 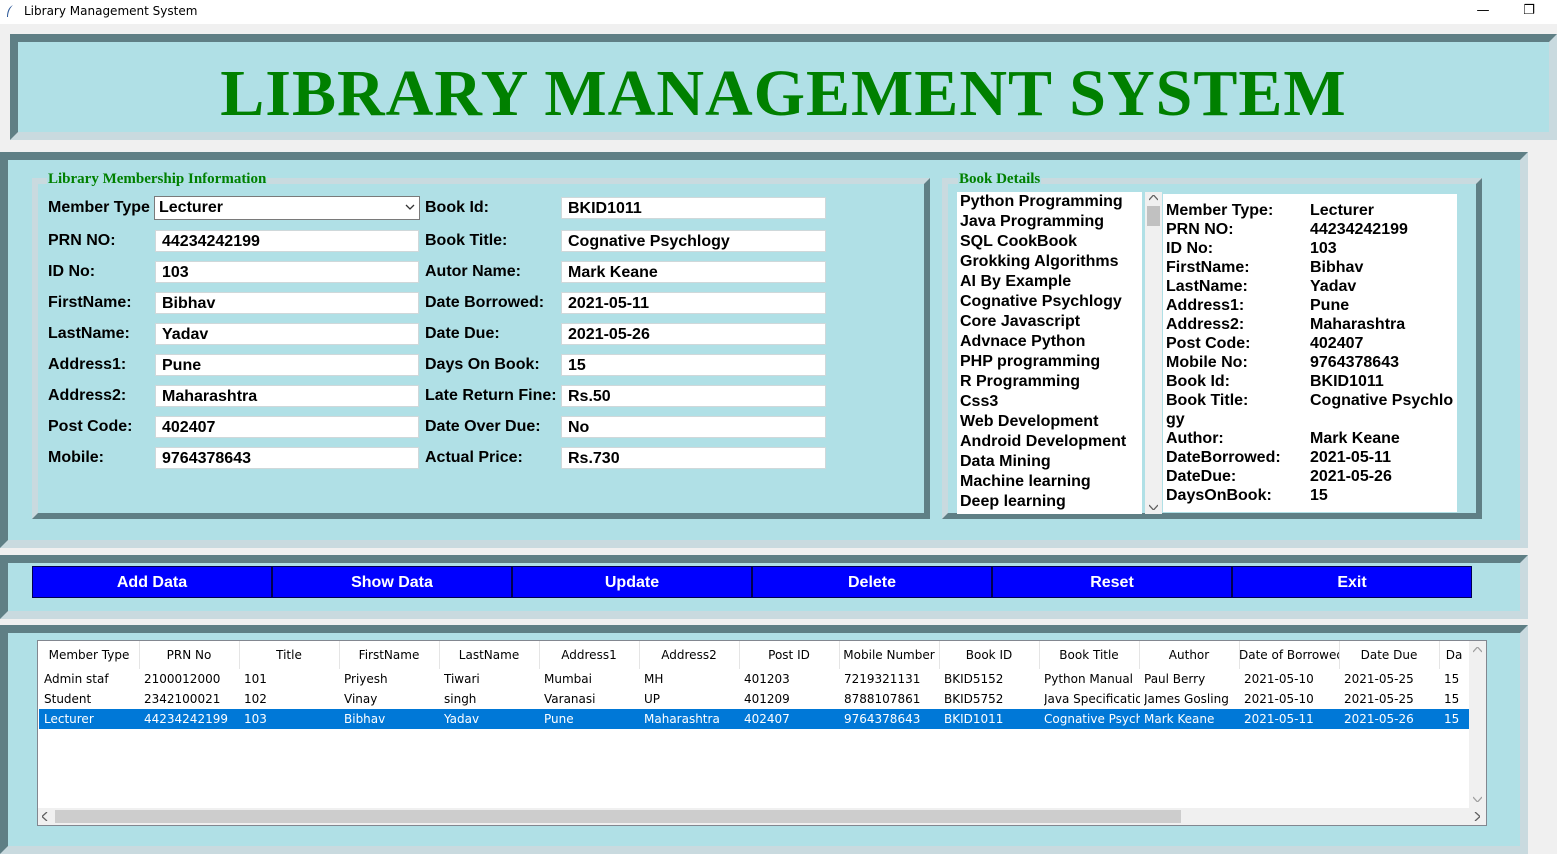 What do you see at coordinates (82, 240) in the screenshot?
I see `field-label: PRN NO:` at bounding box center [82, 240].